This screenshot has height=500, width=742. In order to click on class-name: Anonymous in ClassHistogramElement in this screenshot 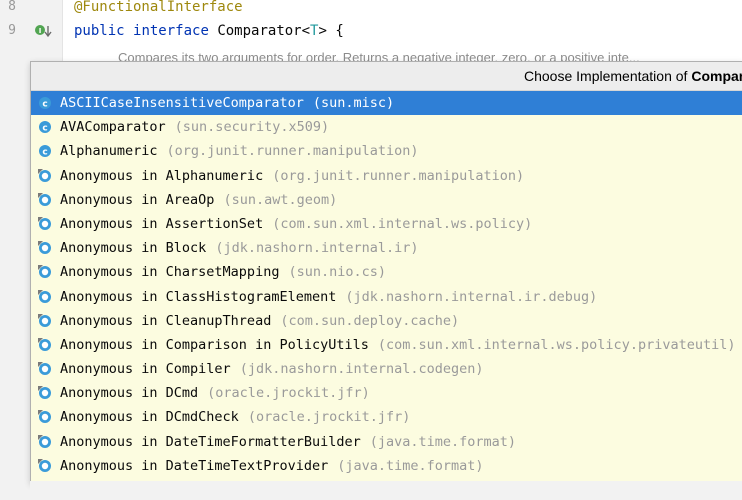, I will do `click(198, 296)`.